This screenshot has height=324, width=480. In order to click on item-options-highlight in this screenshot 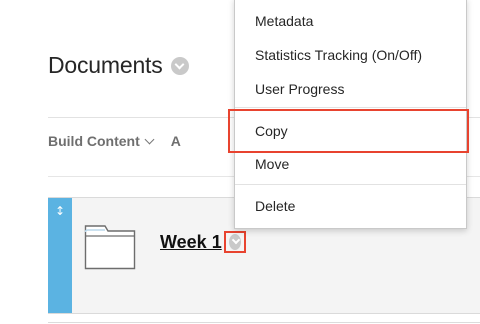, I will do `click(234, 242)`.